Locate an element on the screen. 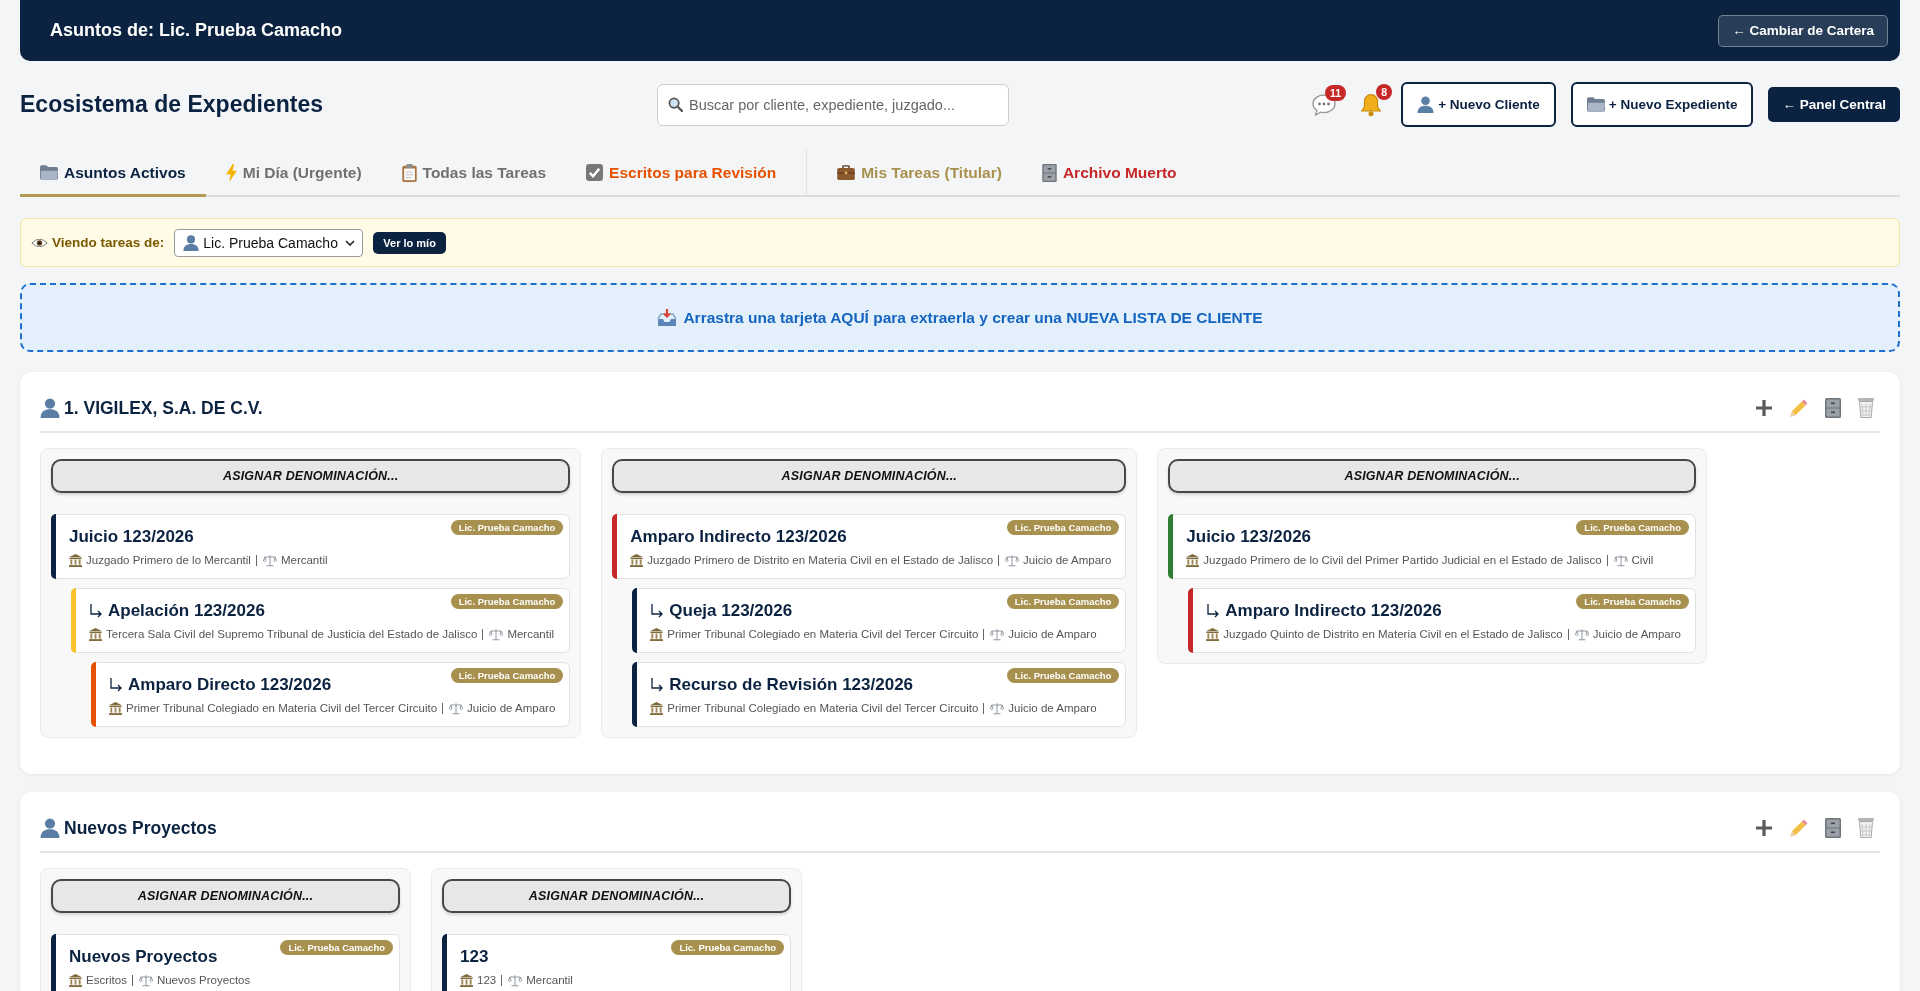 The image size is (1920, 991). matter-type: Civil is located at coordinates (1642, 560).